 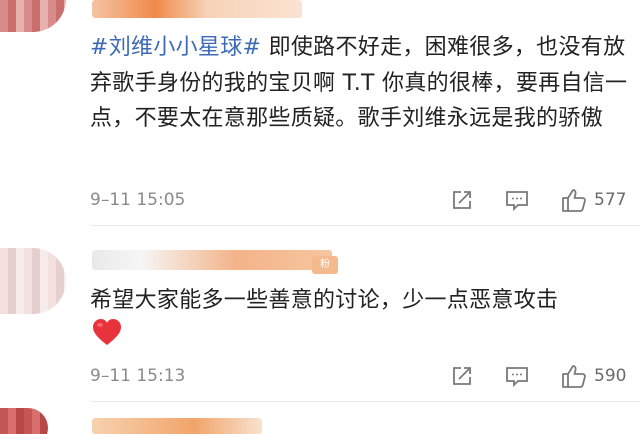 I want to click on comment-meta: 9–11 15:13 590, so click(x=364, y=376).